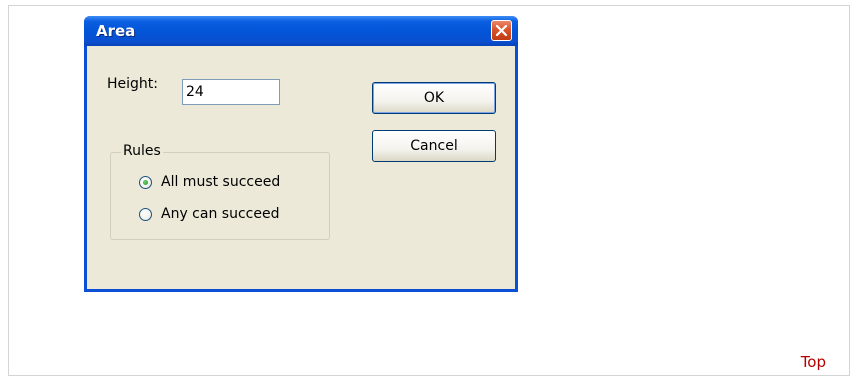 The image size is (856, 383). What do you see at coordinates (434, 146) in the screenshot?
I see `cancel-button: Cancel` at bounding box center [434, 146].